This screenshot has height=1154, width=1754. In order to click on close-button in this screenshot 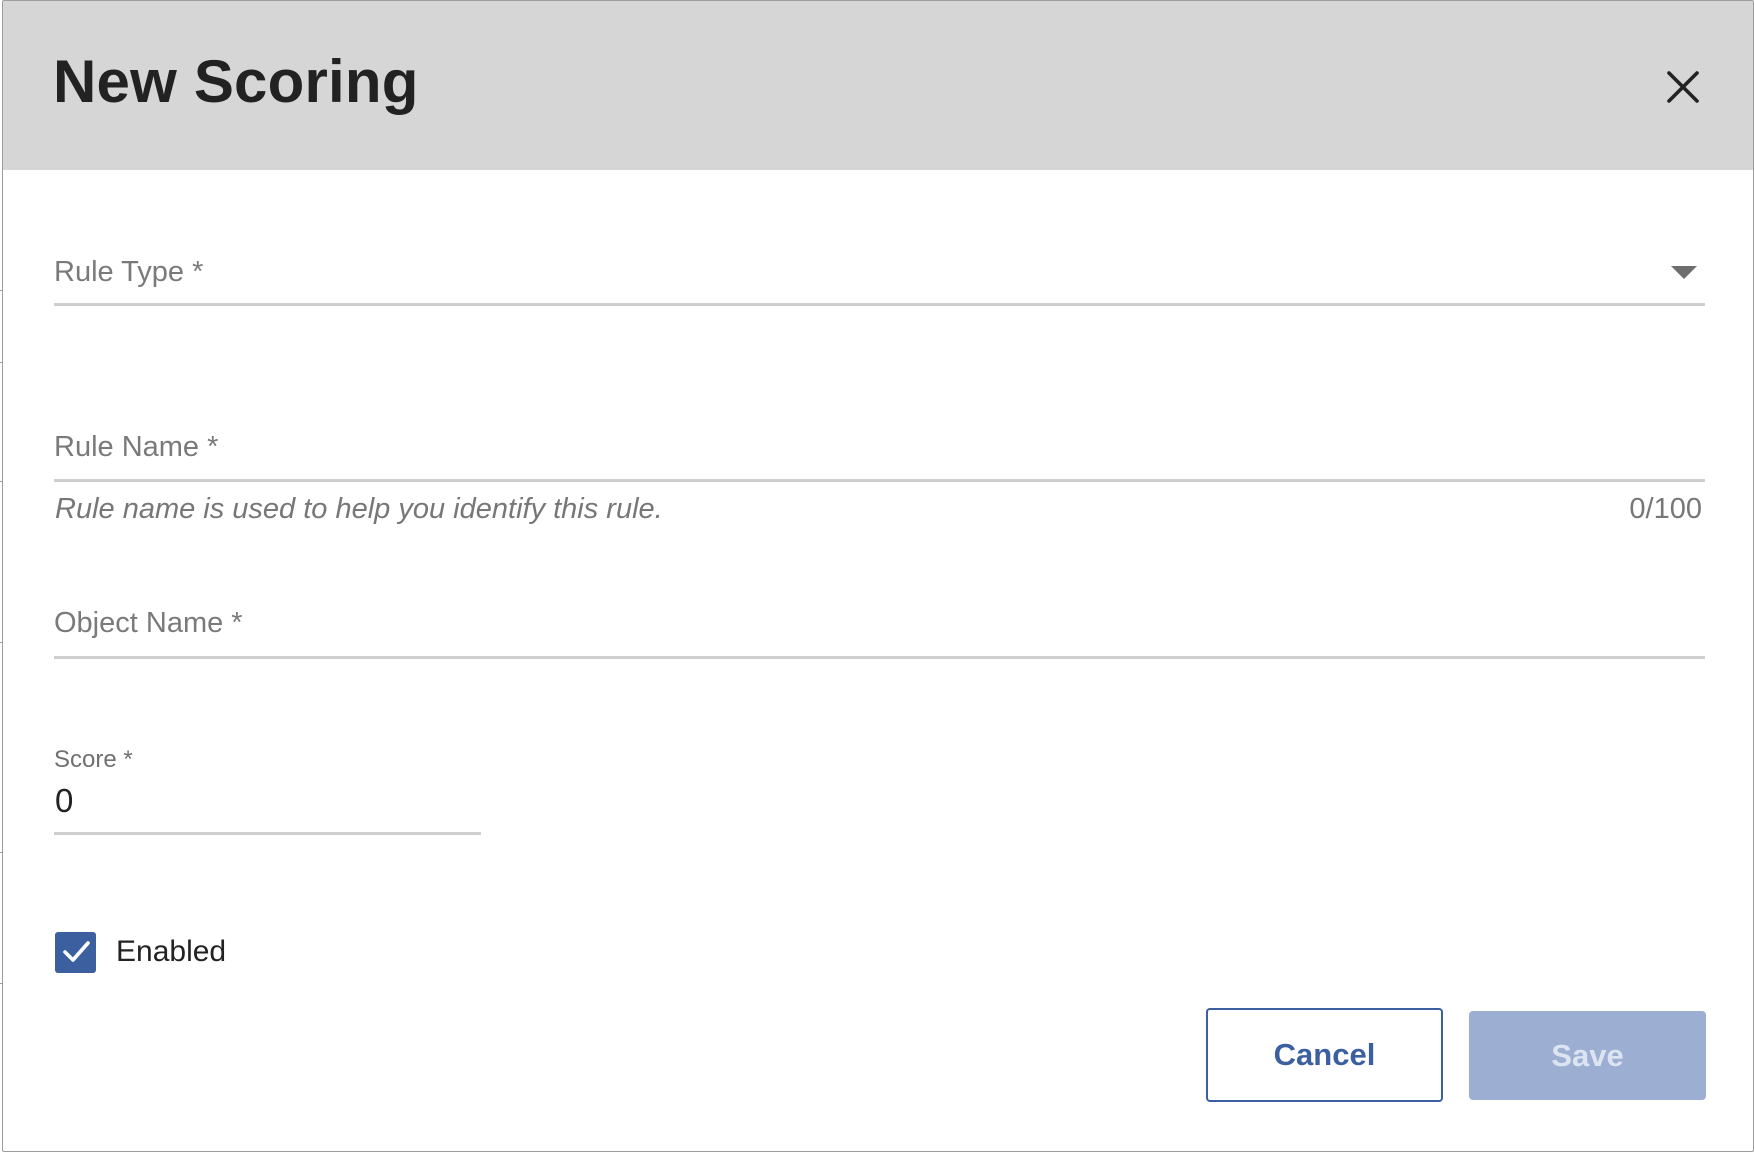, I will do `click(1683, 87)`.